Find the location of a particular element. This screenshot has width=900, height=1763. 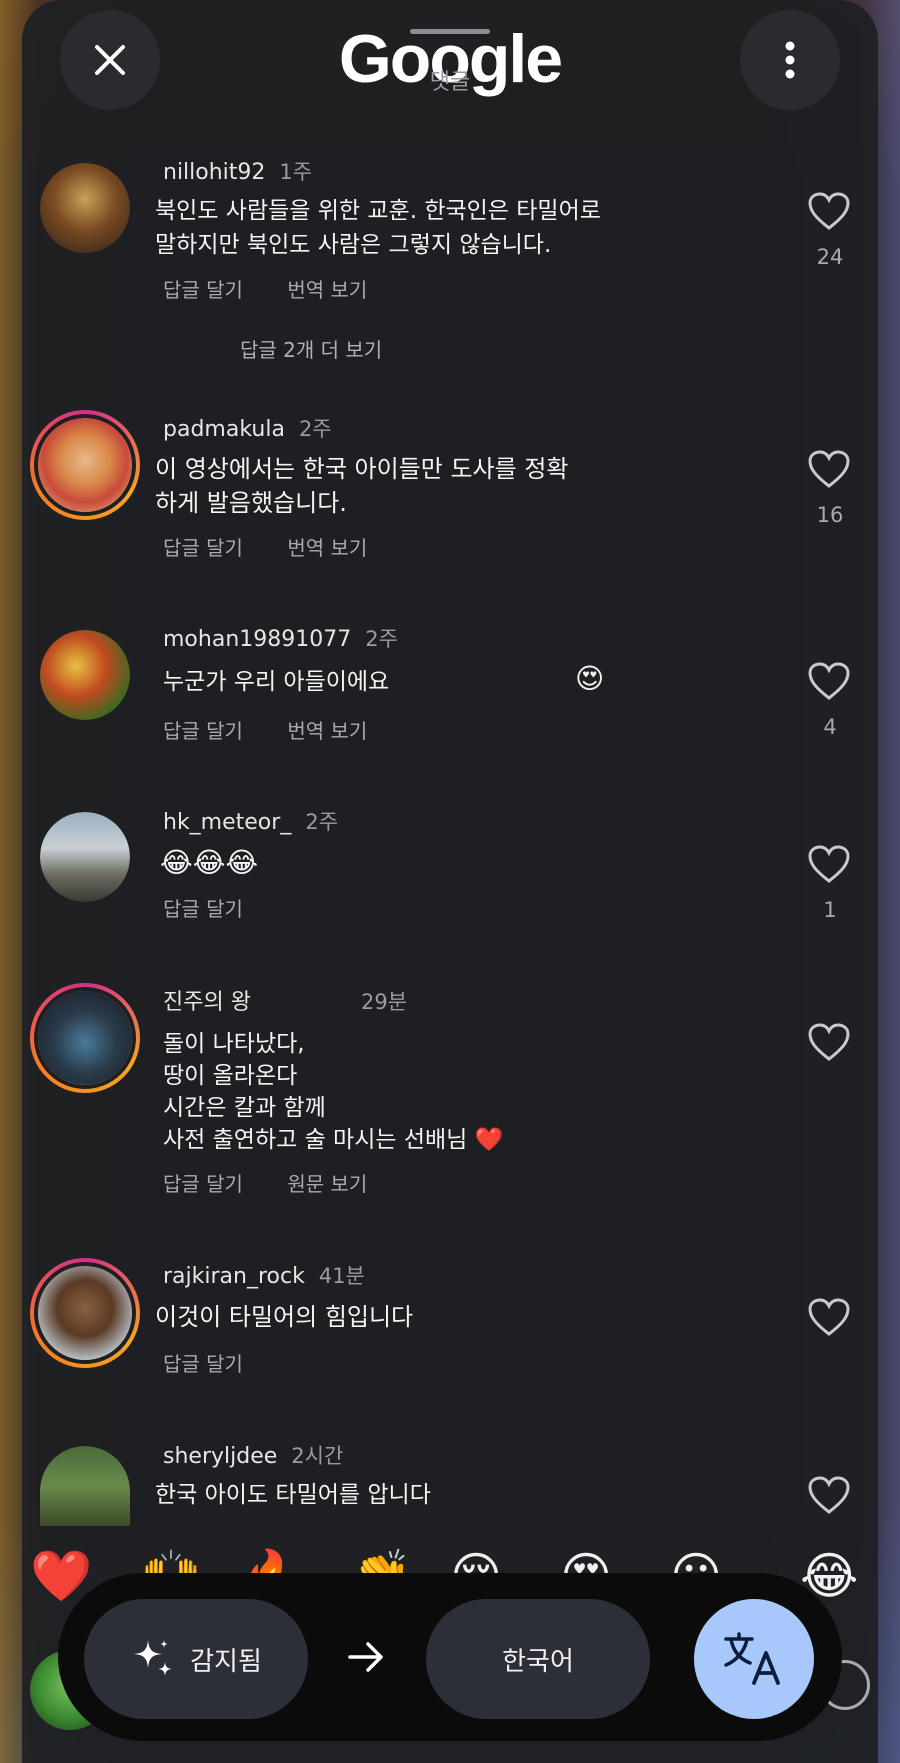

more-options-button is located at coordinates (790, 60).